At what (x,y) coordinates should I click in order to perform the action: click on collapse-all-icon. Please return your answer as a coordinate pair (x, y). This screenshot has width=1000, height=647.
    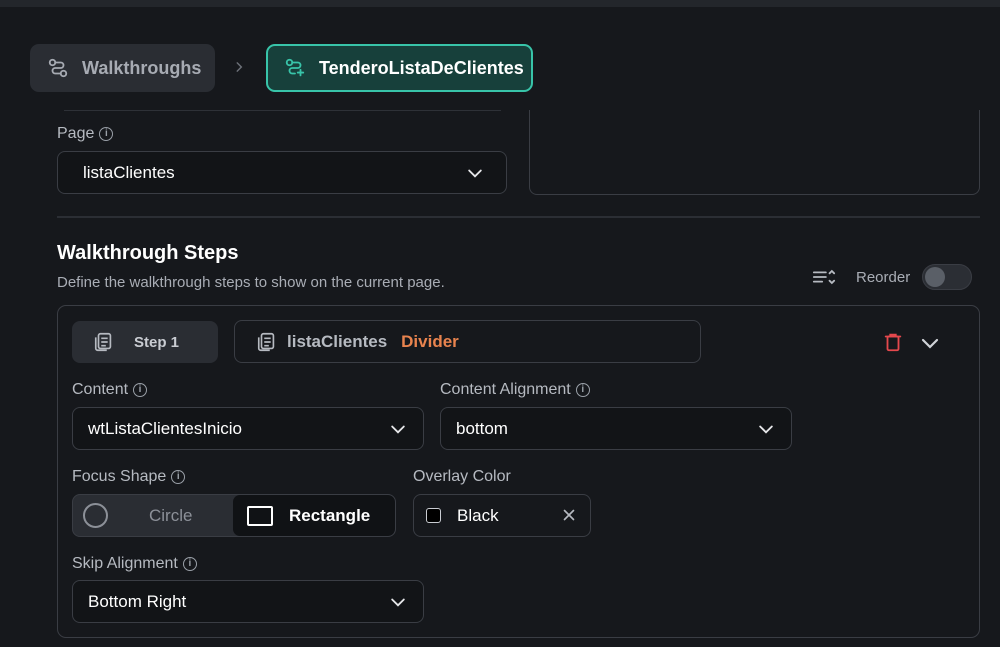
    Looking at the image, I should click on (824, 277).